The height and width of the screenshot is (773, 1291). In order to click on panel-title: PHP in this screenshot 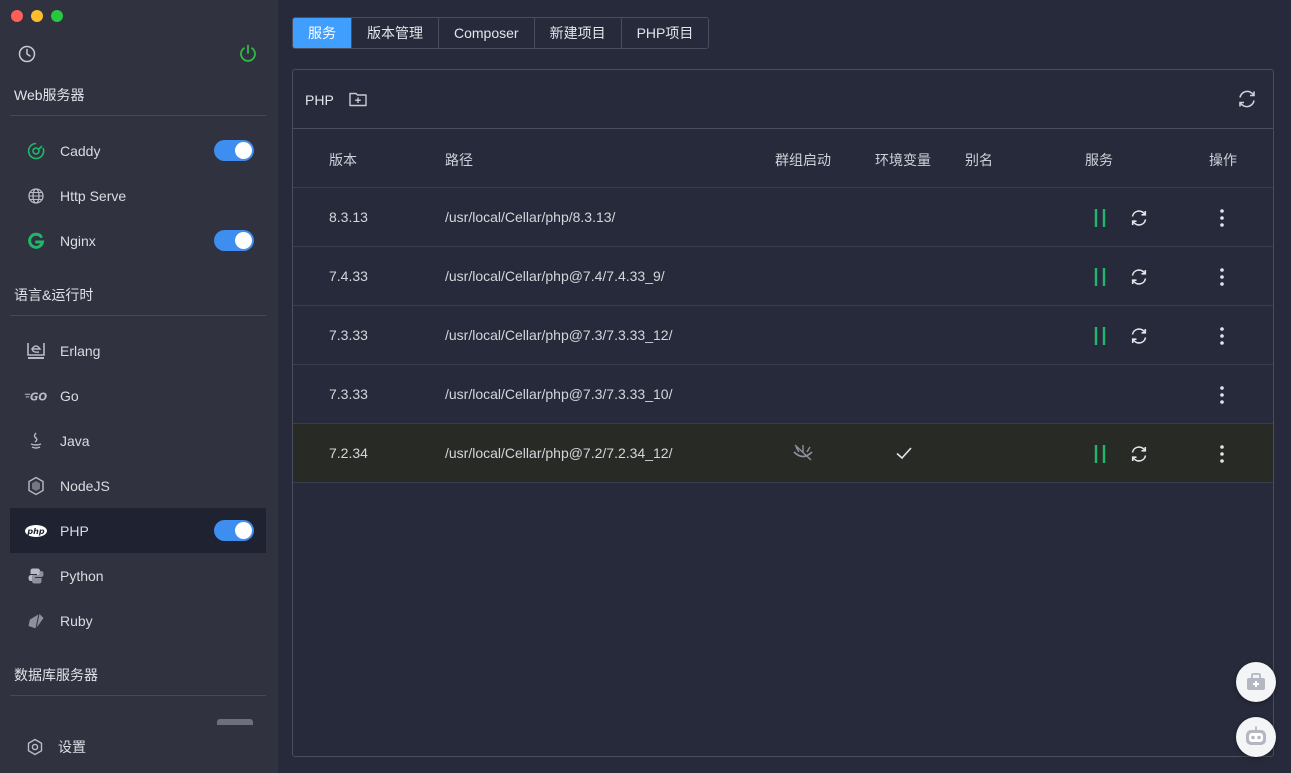, I will do `click(319, 100)`.